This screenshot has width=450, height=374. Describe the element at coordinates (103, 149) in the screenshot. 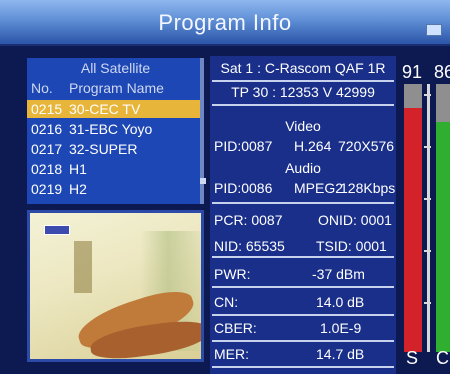

I see `program-name: 32-SUPER` at that location.